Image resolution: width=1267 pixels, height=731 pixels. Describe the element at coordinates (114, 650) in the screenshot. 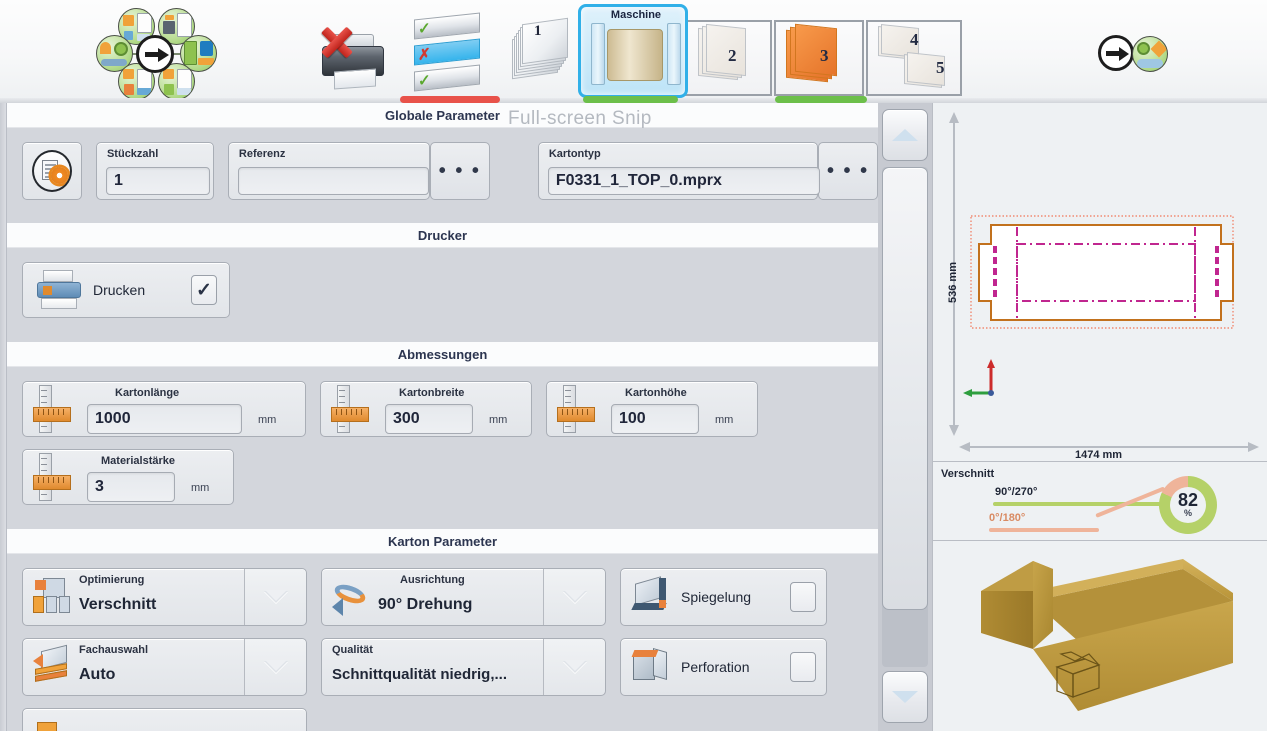

I see `fachauswahl-label: Fachauswahl` at that location.